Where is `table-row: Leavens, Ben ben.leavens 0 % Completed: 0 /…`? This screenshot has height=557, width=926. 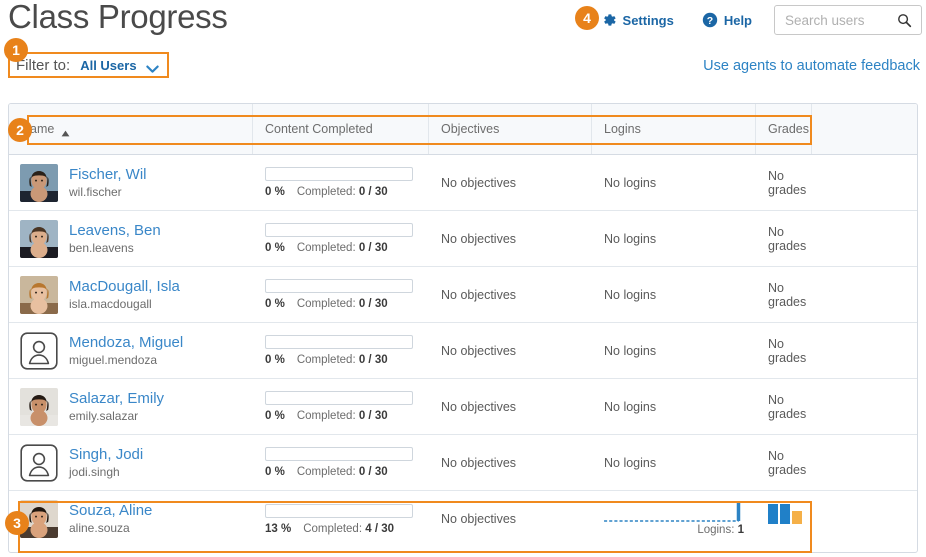 table-row: Leavens, Ben ben.leavens 0 % Completed: 0 /… is located at coordinates (463, 239).